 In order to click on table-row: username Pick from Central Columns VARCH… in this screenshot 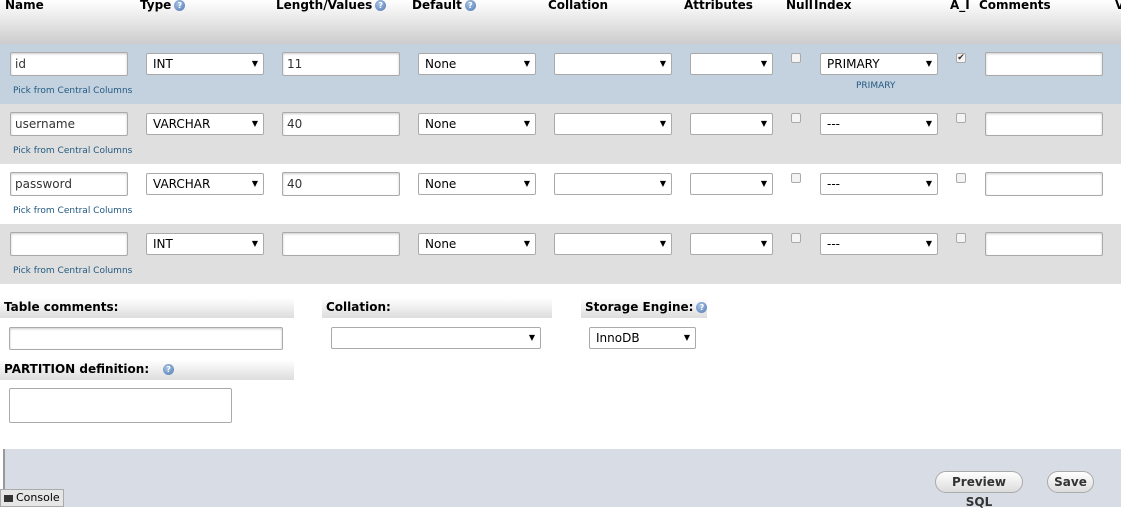, I will do `click(560, 134)`.